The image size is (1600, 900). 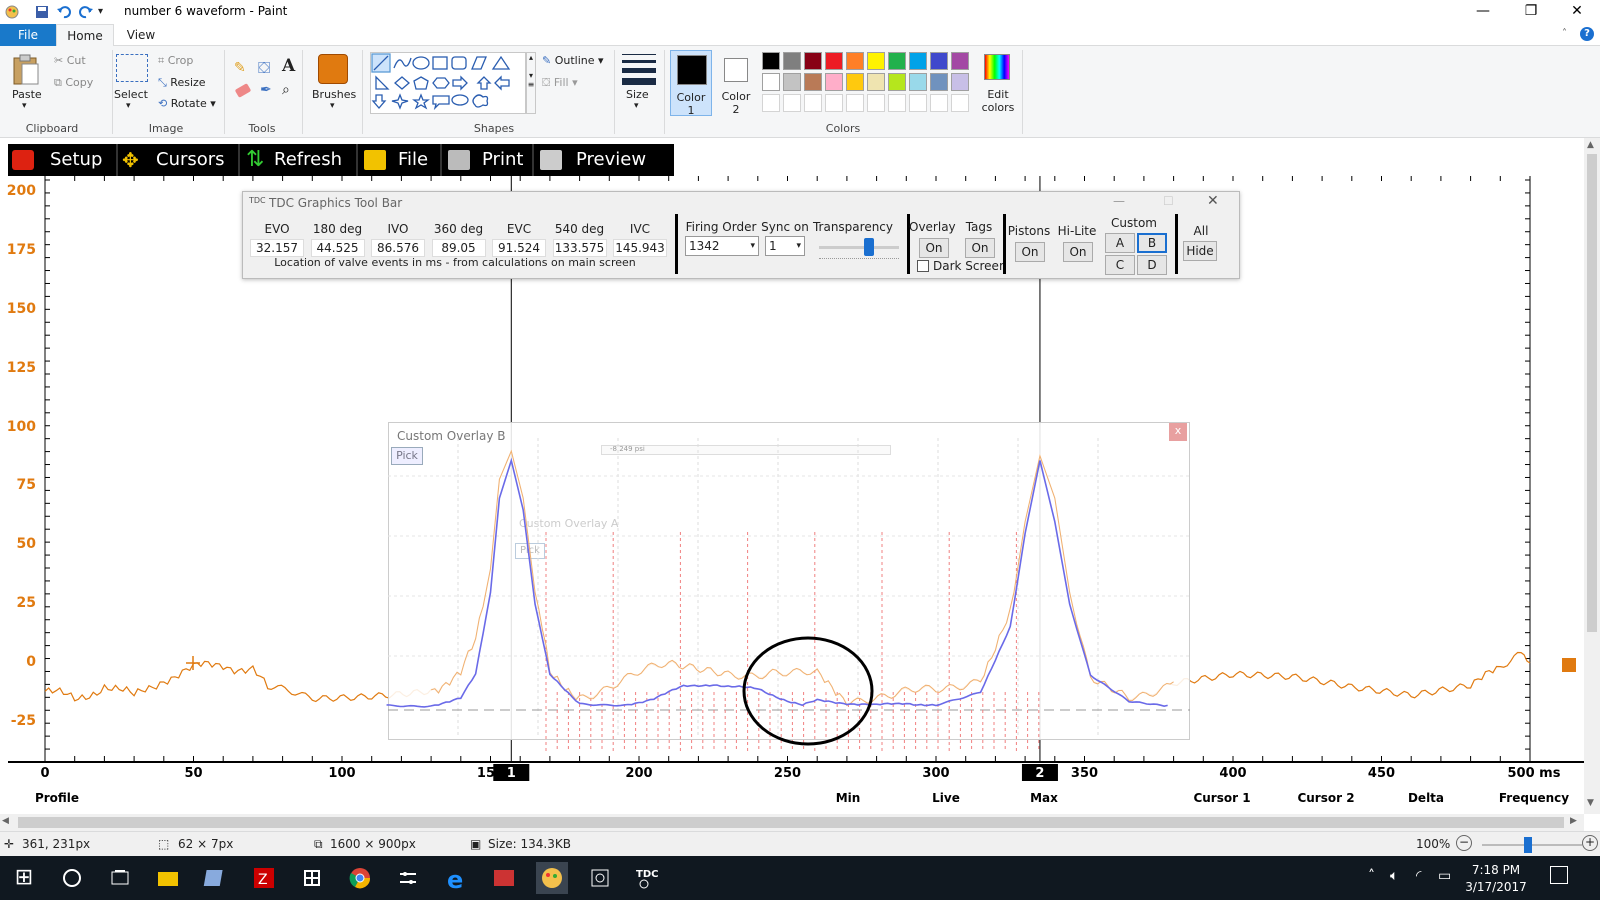 What do you see at coordinates (1531, 12) in the screenshot?
I see `restore-button: ❐` at bounding box center [1531, 12].